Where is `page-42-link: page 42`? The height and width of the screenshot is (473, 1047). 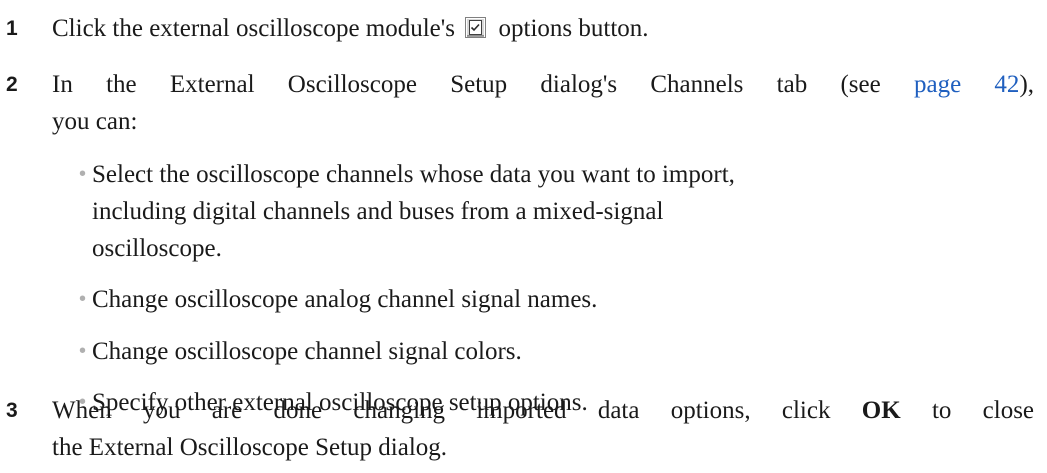 page-42-link: page 42 is located at coordinates (966, 84).